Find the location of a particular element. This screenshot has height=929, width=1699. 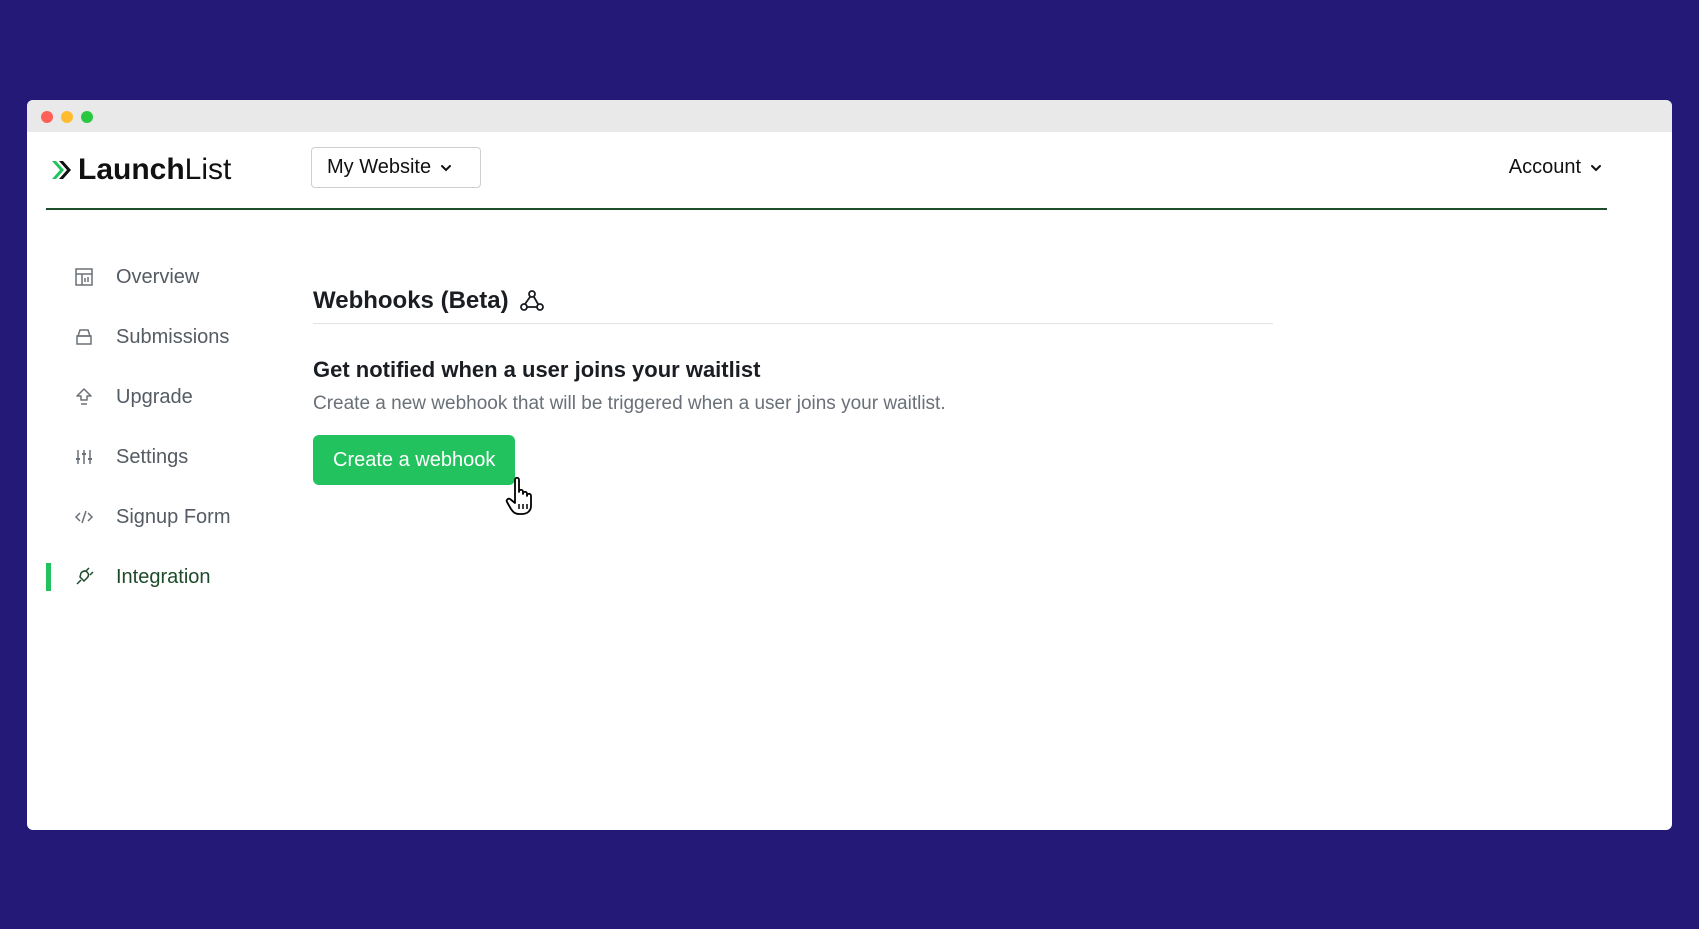

sidebar-item-integration: Integration is located at coordinates (166, 577).